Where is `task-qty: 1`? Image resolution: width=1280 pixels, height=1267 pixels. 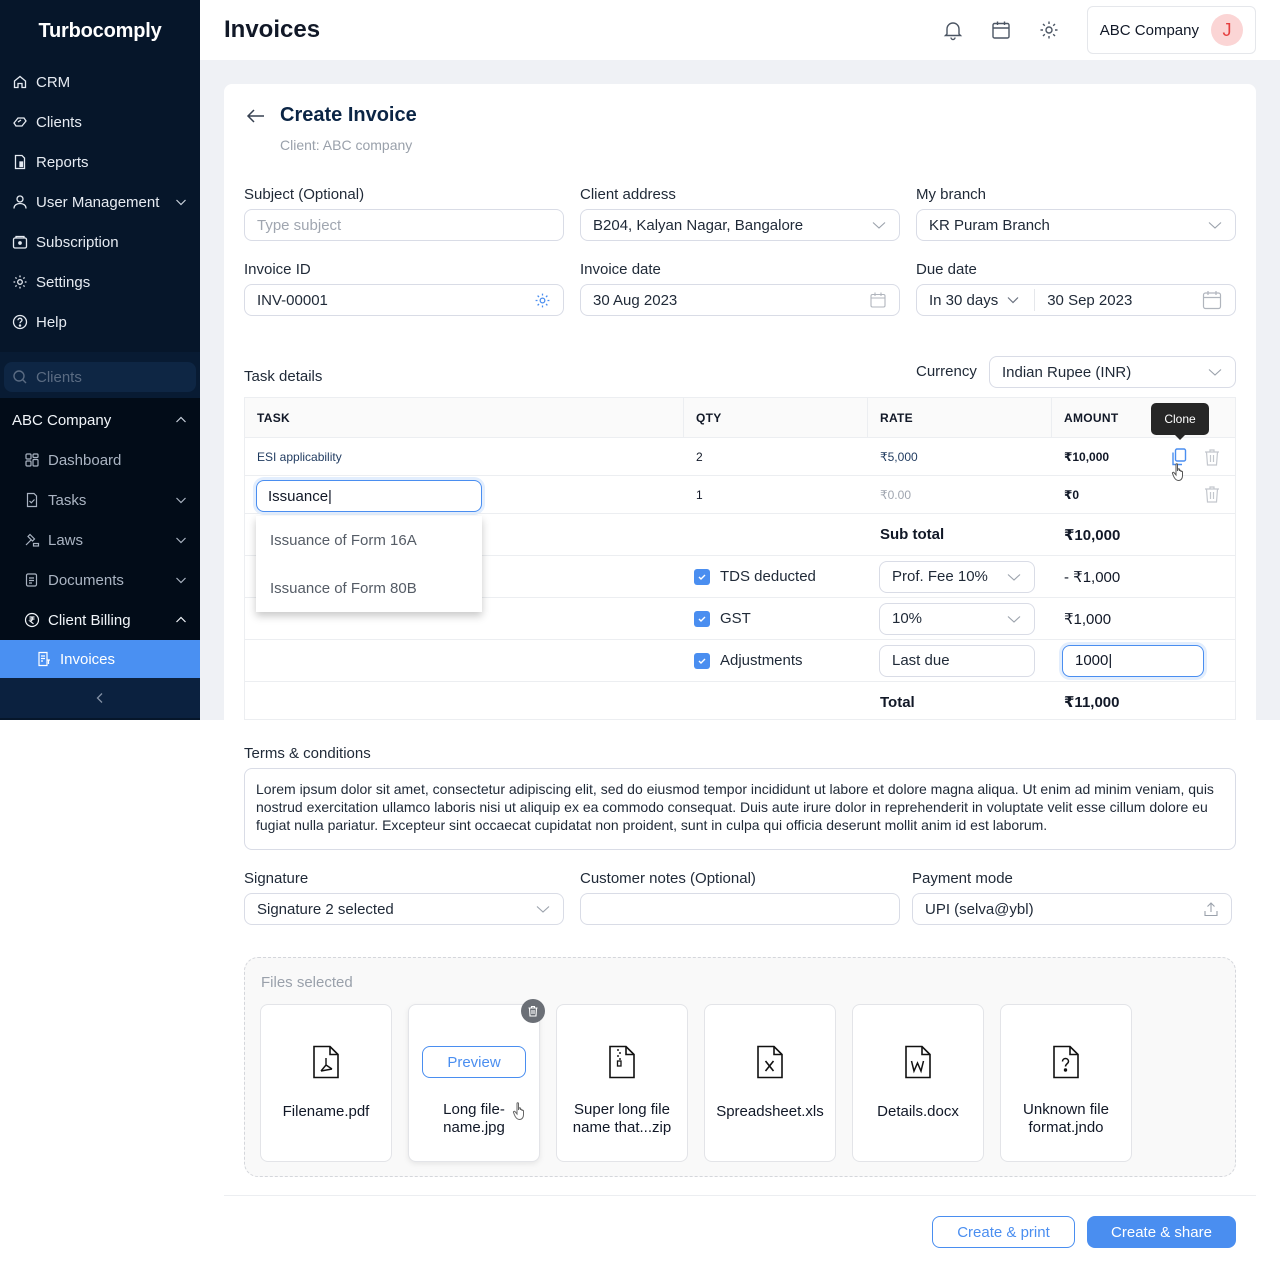
task-qty: 1 is located at coordinates (776, 494).